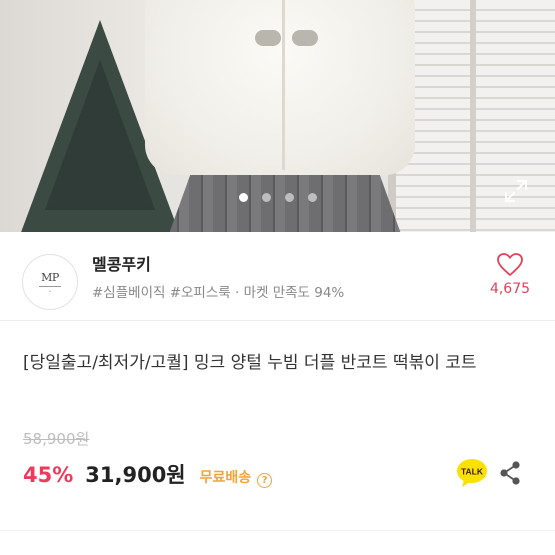 The height and width of the screenshot is (555, 555). I want to click on shop-logo-divider, so click(50, 286).